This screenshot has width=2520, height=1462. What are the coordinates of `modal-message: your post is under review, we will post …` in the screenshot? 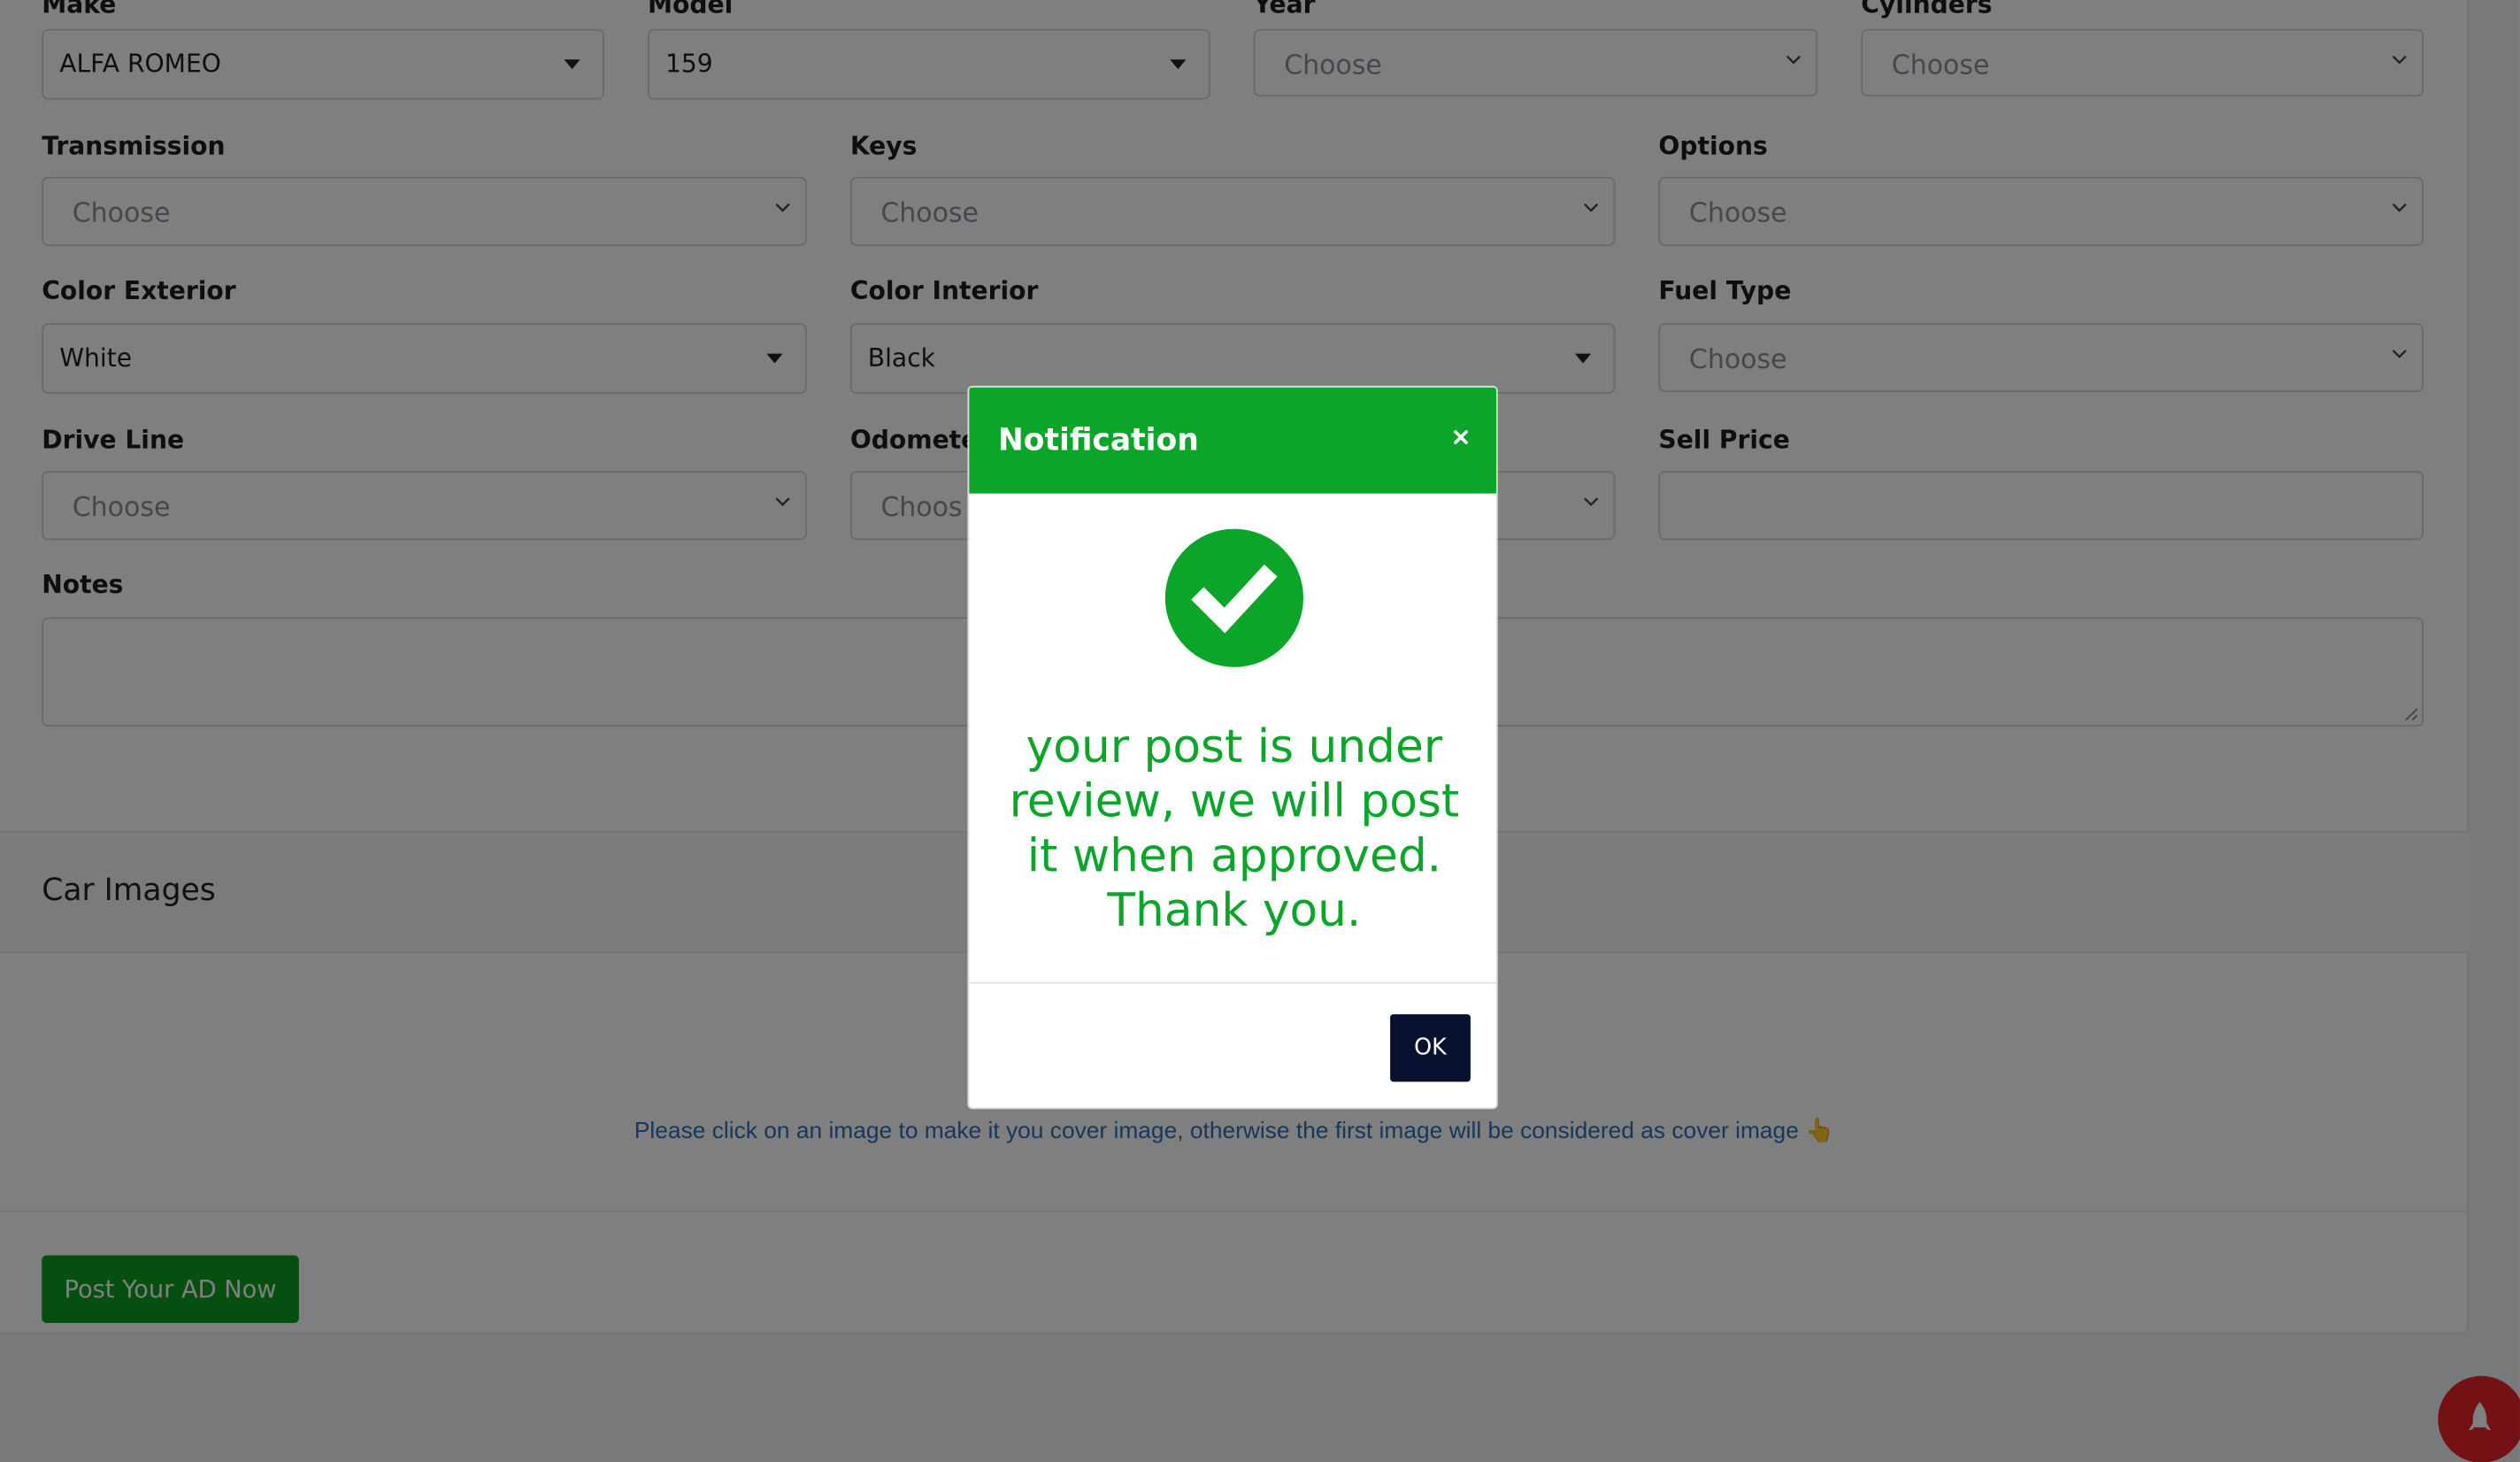 It's located at (1234, 828).